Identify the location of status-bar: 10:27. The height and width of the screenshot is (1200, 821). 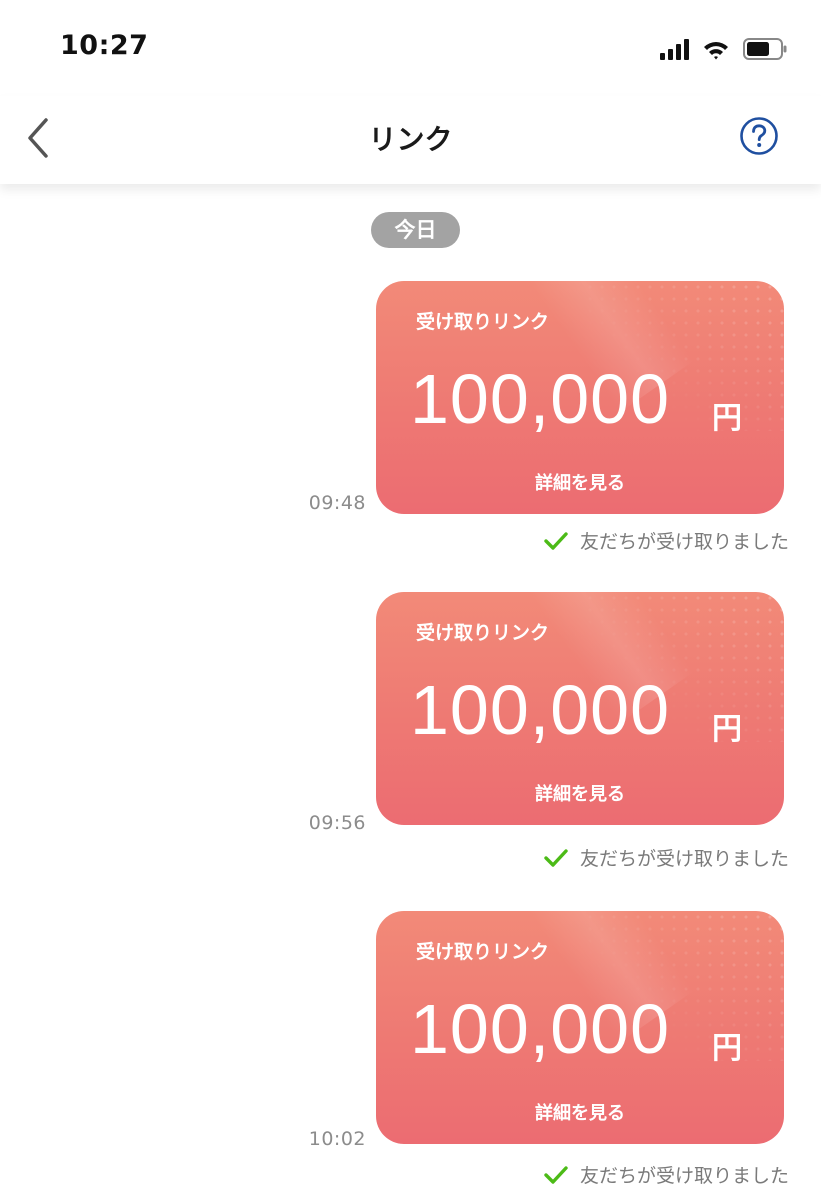
(410, 48).